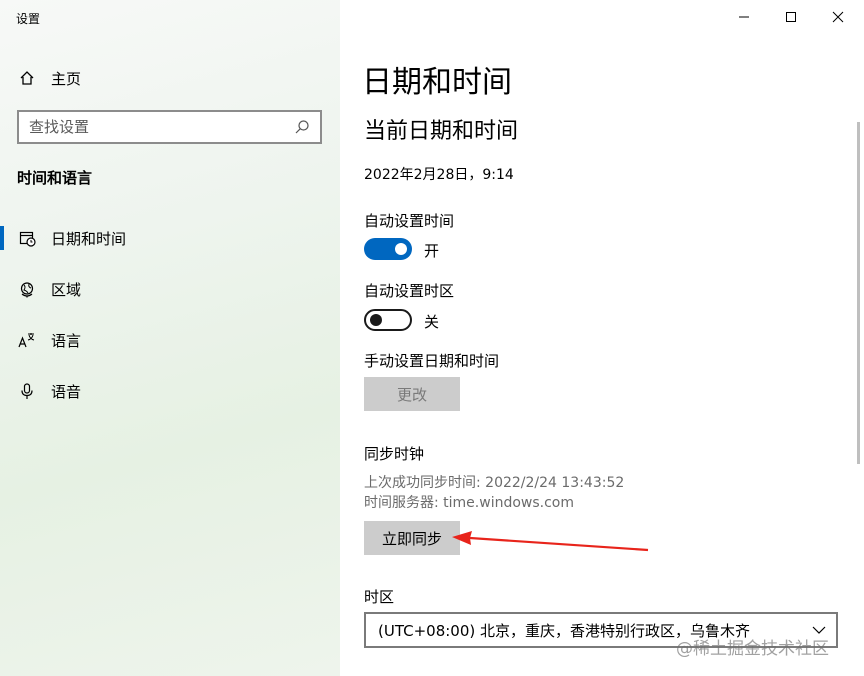 The height and width of the screenshot is (676, 864). Describe the element at coordinates (55, 178) in the screenshot. I see `section-title: 时间和语言` at that location.